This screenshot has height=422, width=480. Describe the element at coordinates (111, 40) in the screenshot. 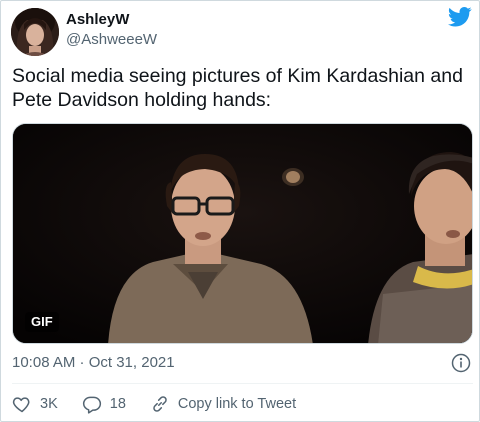

I see `author-handle: @AshweeeW` at that location.